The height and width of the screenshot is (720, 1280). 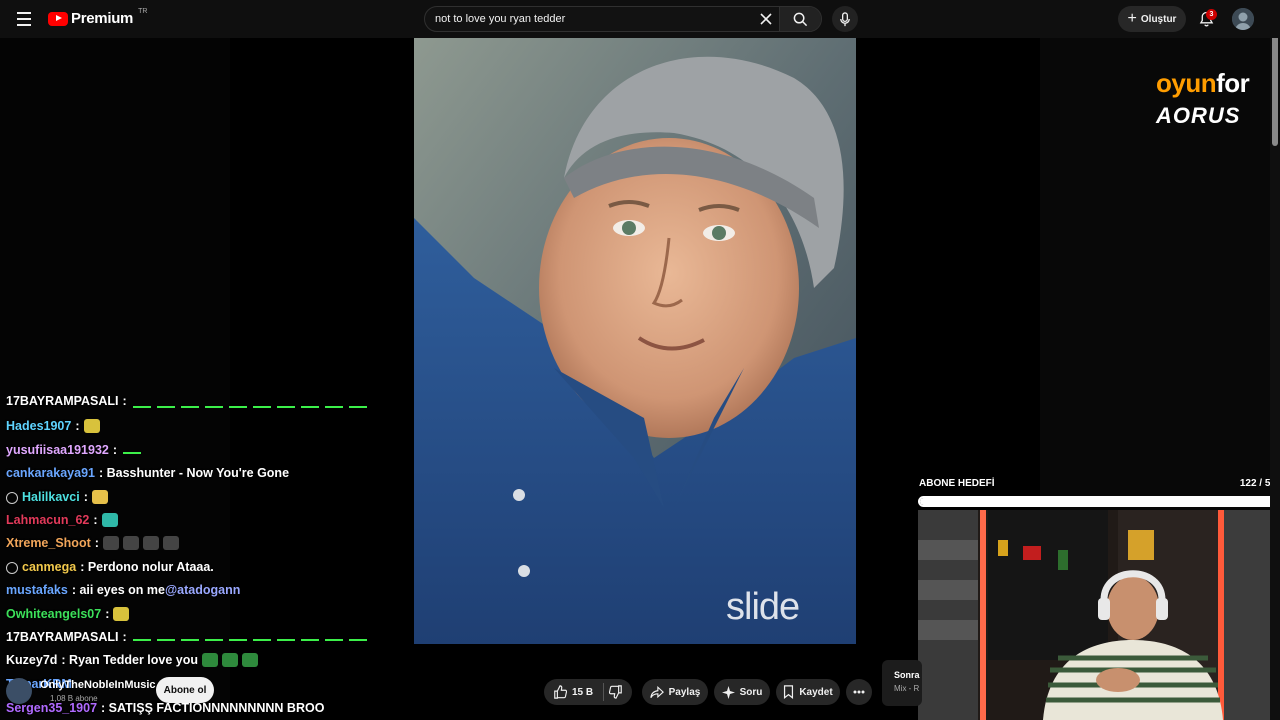 I want to click on share-button: Paylaş, so click(x=675, y=692).